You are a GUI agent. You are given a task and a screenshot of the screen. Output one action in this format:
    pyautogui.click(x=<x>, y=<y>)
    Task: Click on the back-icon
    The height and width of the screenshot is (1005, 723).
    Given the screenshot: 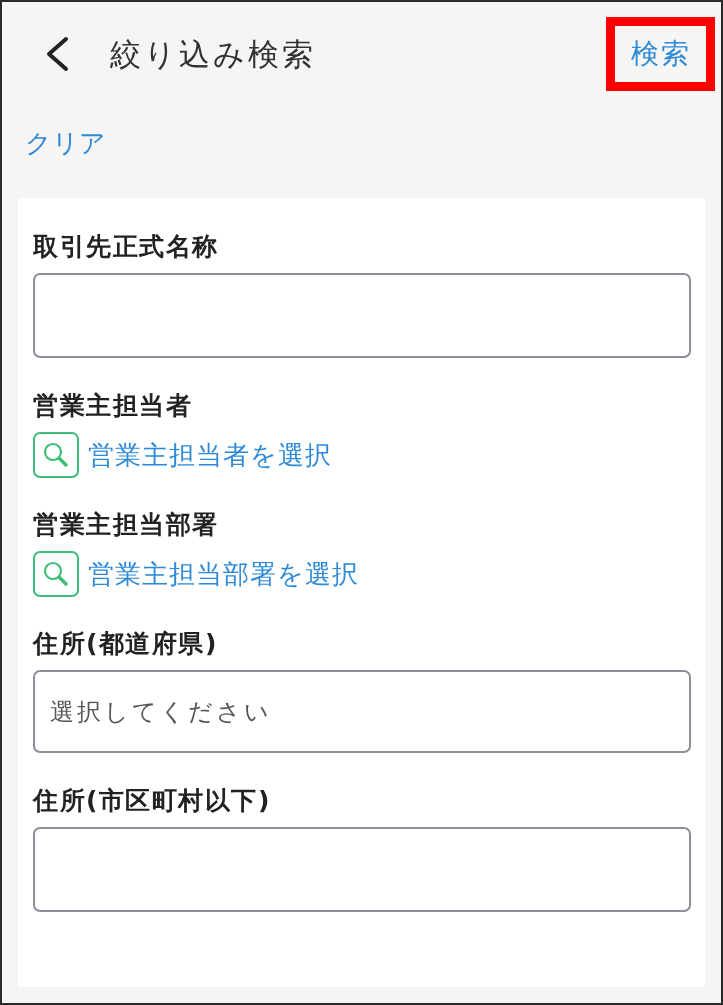 What is the action you would take?
    pyautogui.click(x=57, y=54)
    